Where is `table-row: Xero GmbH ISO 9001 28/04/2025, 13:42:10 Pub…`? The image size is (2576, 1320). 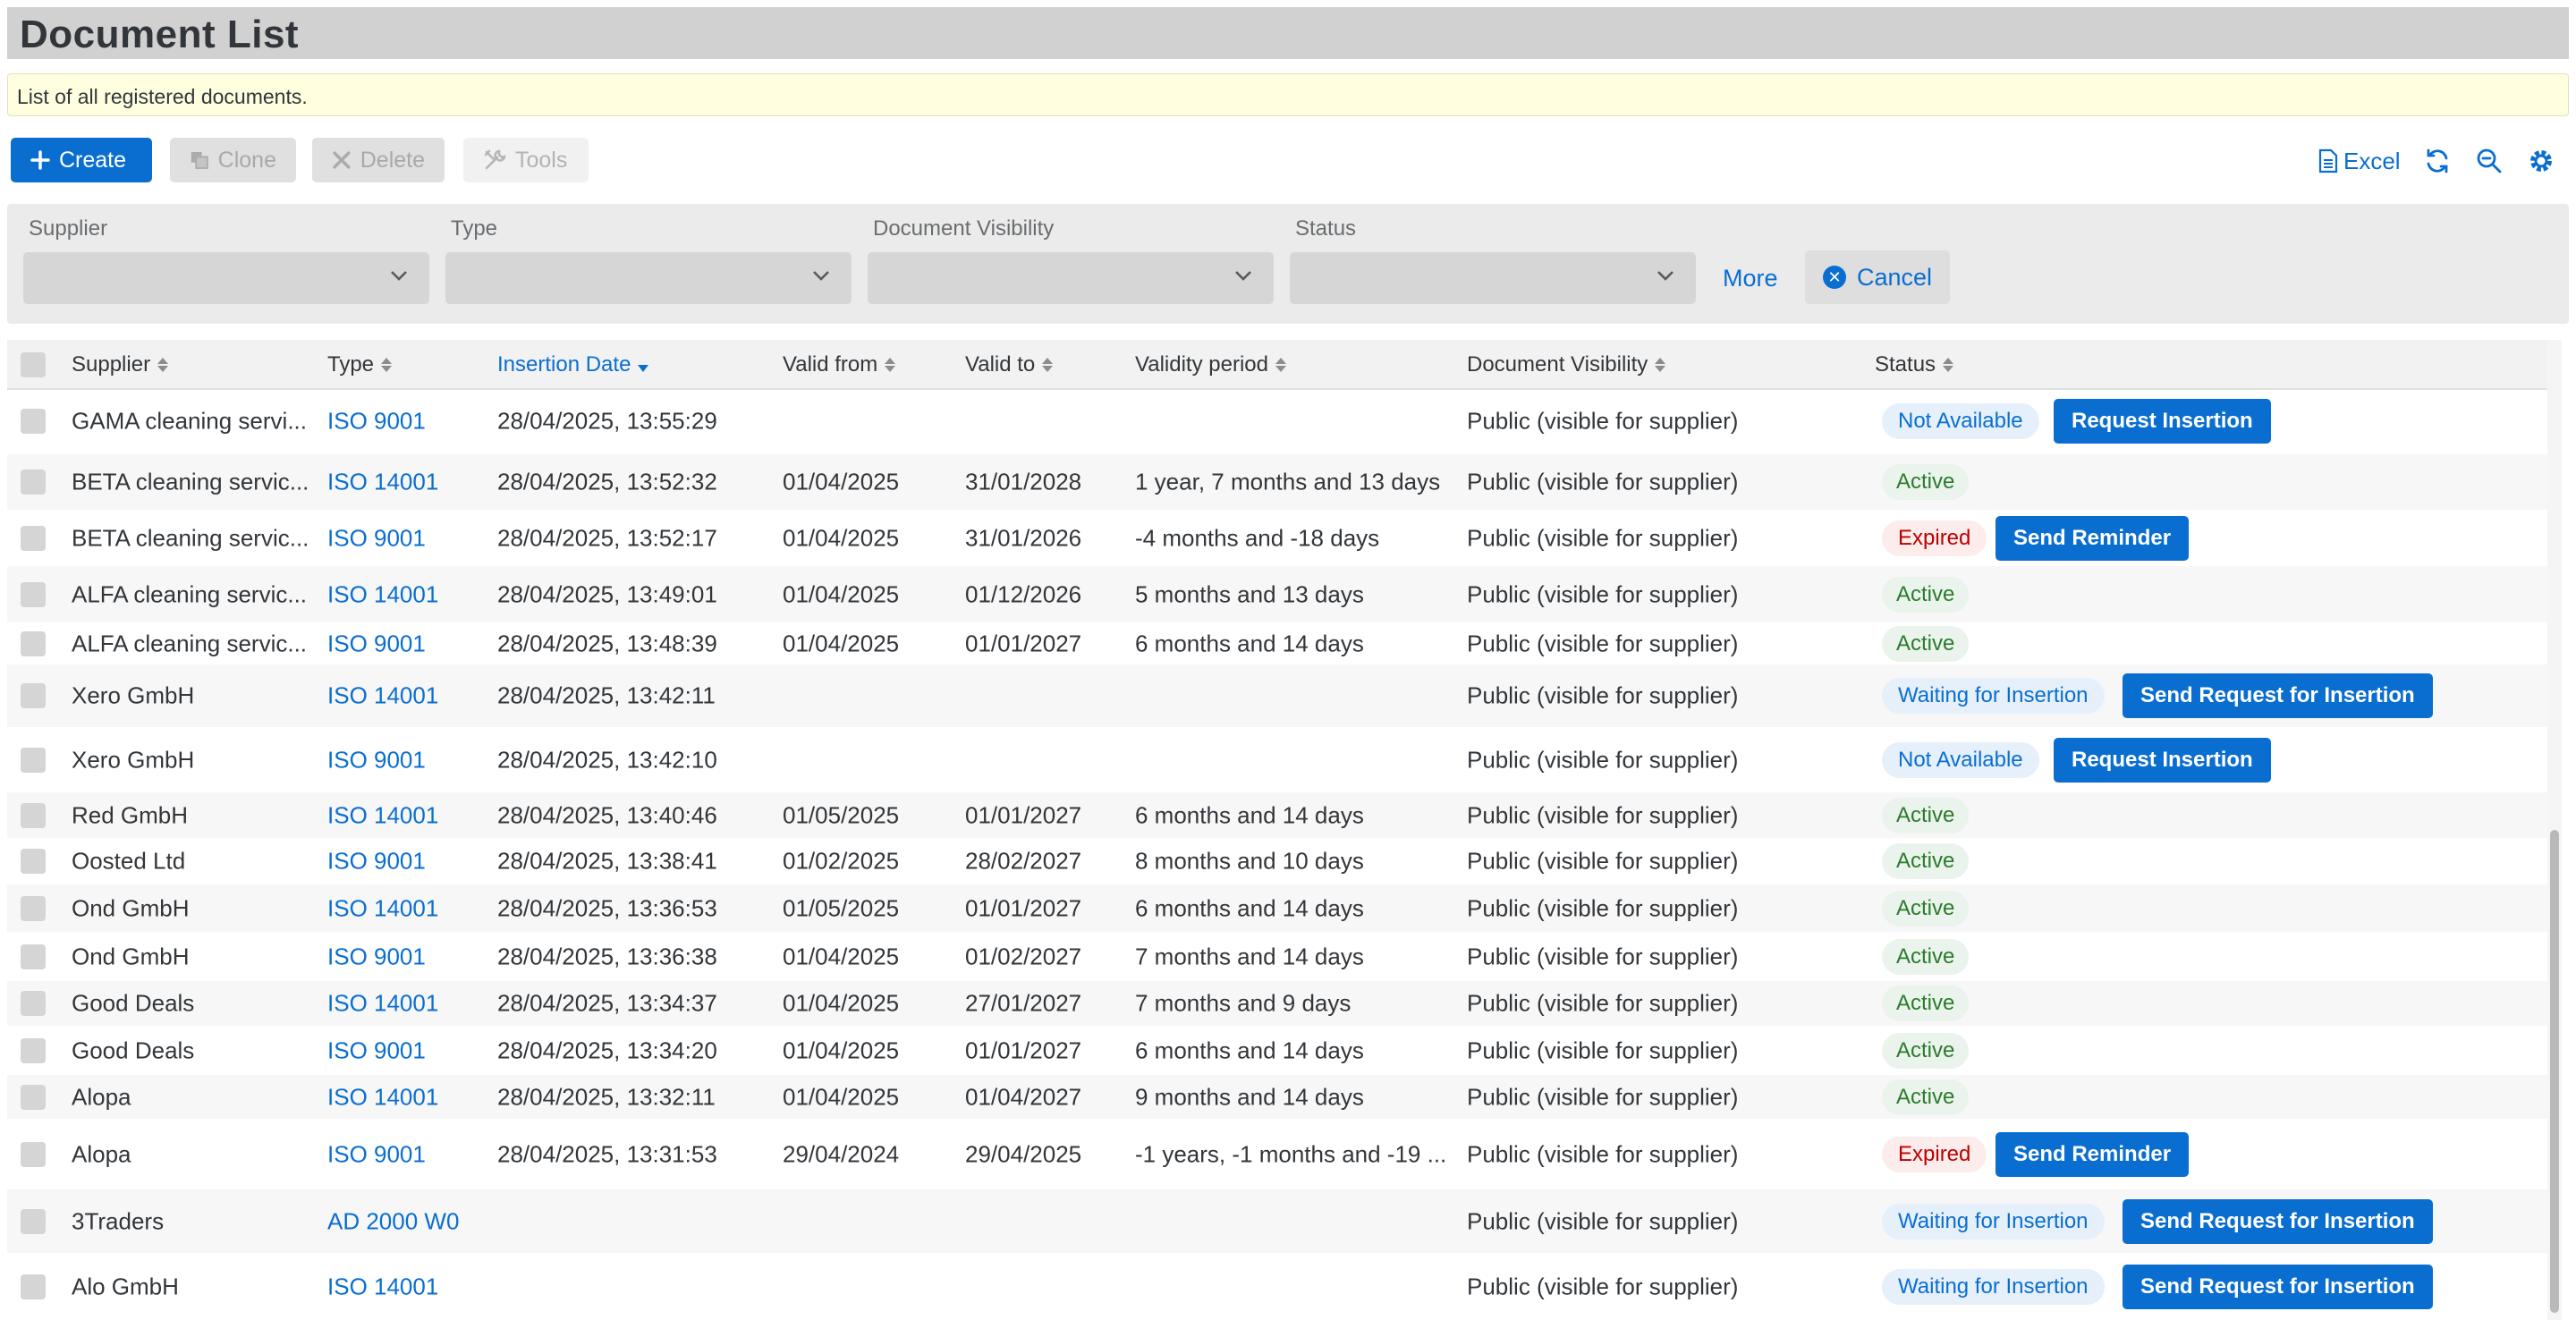
table-row: Xero GmbH ISO 9001 28/04/2025, 13:42:10 Pub… is located at coordinates (1277, 759).